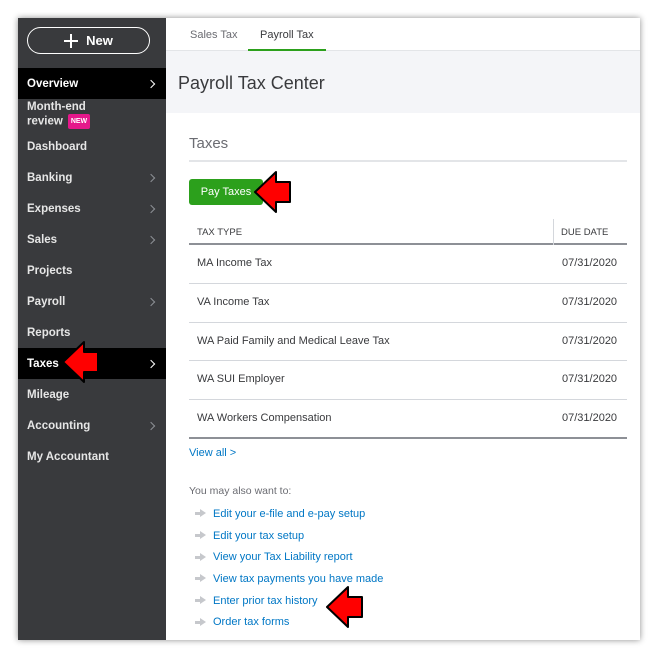  Describe the element at coordinates (344, 607) in the screenshot. I see `annotation-arrow-prior-tax-history` at that location.